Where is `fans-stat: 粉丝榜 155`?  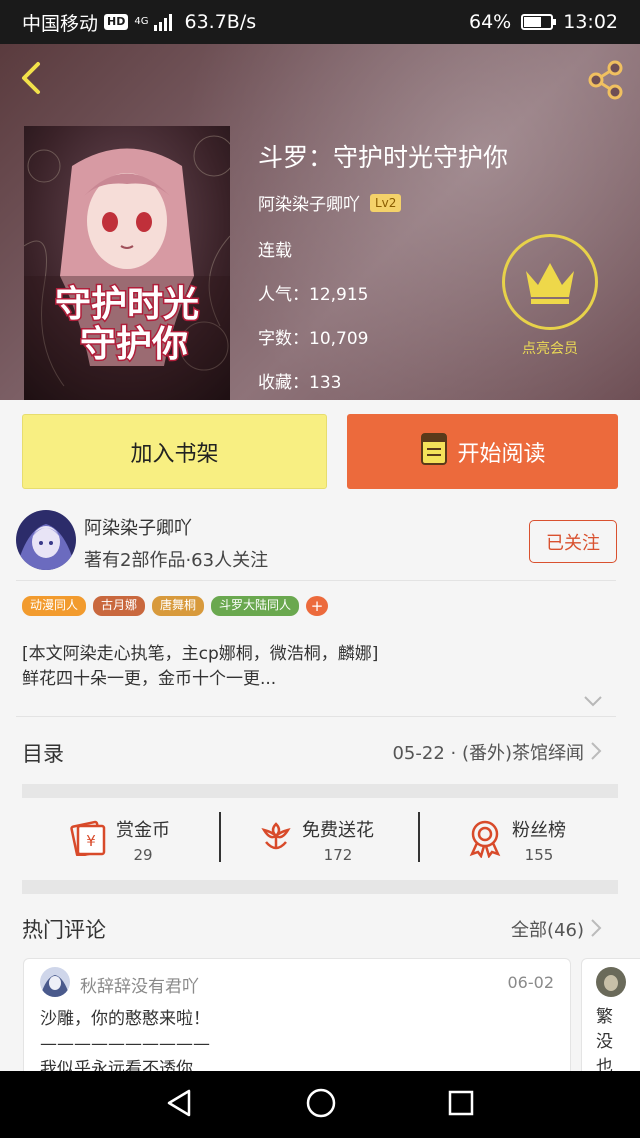
fans-stat: 粉丝榜 155 is located at coordinates (516, 840).